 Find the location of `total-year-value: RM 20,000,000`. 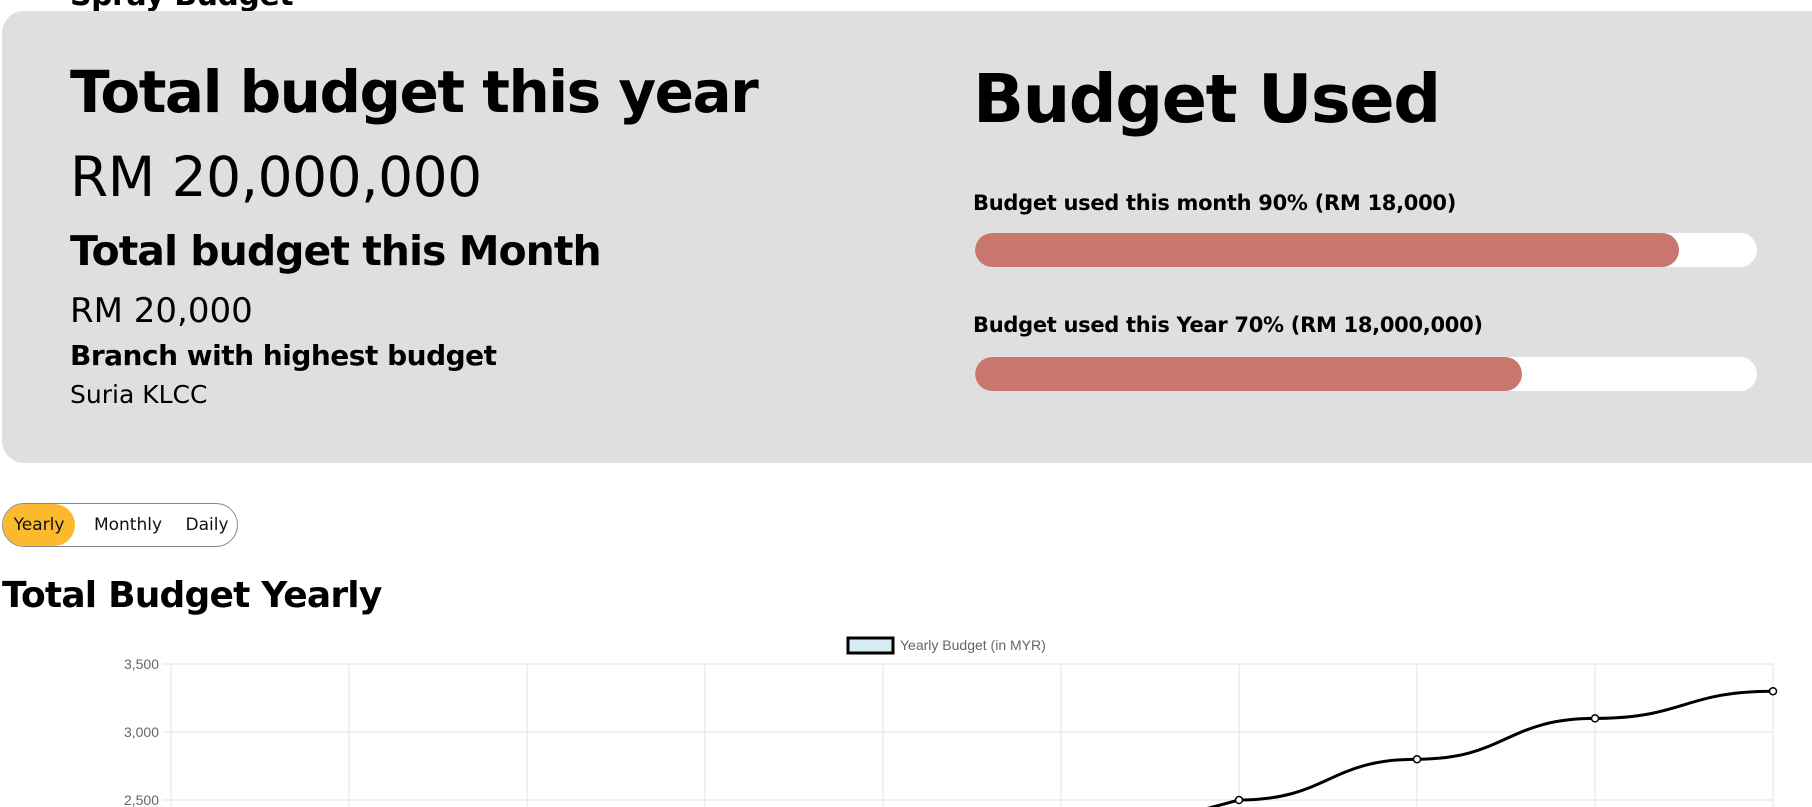

total-year-value: RM 20,000,000 is located at coordinates (276, 177).